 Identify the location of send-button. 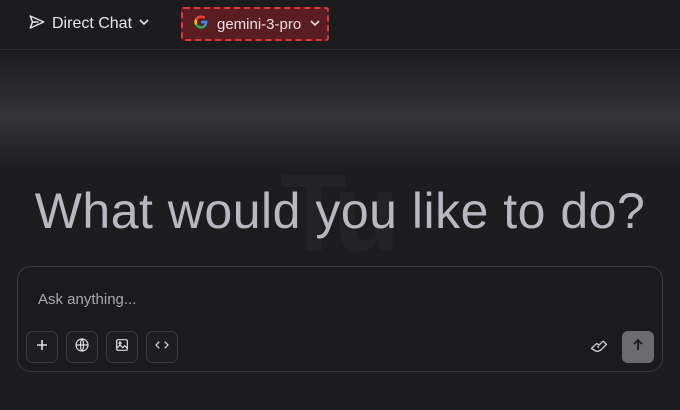
(638, 347).